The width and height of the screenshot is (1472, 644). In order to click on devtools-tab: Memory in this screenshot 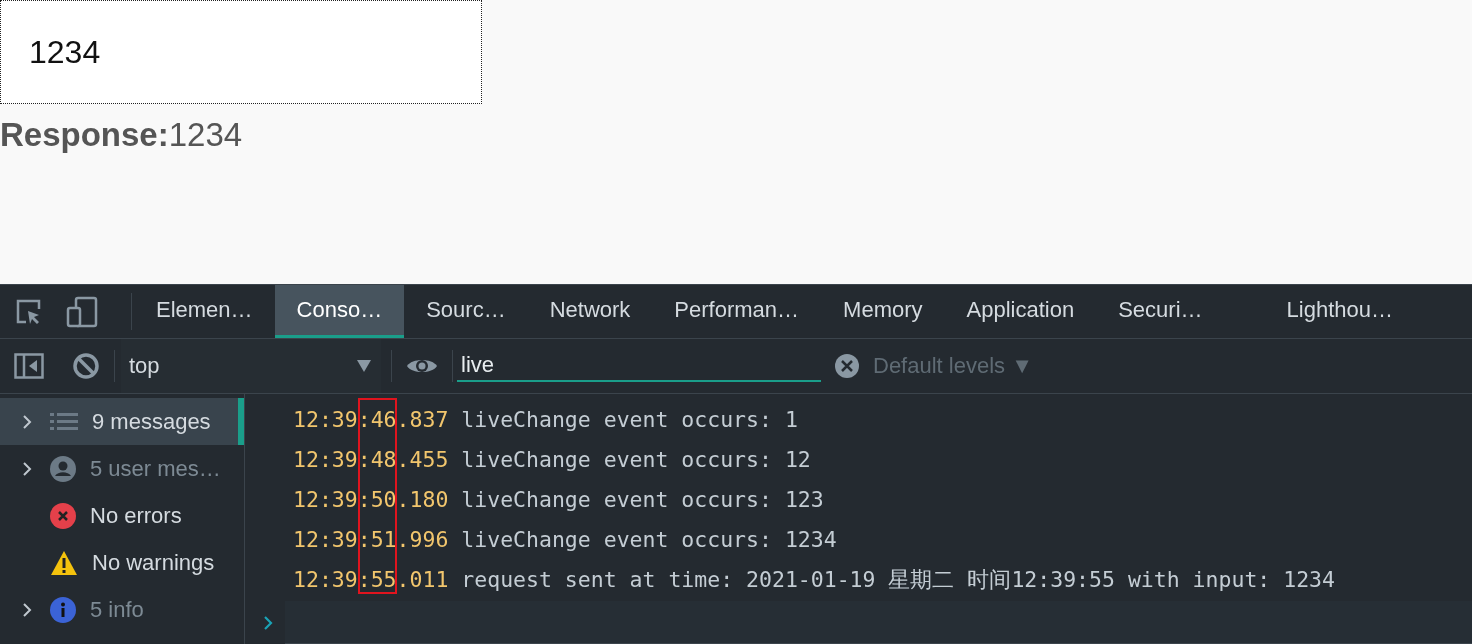, I will do `click(883, 311)`.